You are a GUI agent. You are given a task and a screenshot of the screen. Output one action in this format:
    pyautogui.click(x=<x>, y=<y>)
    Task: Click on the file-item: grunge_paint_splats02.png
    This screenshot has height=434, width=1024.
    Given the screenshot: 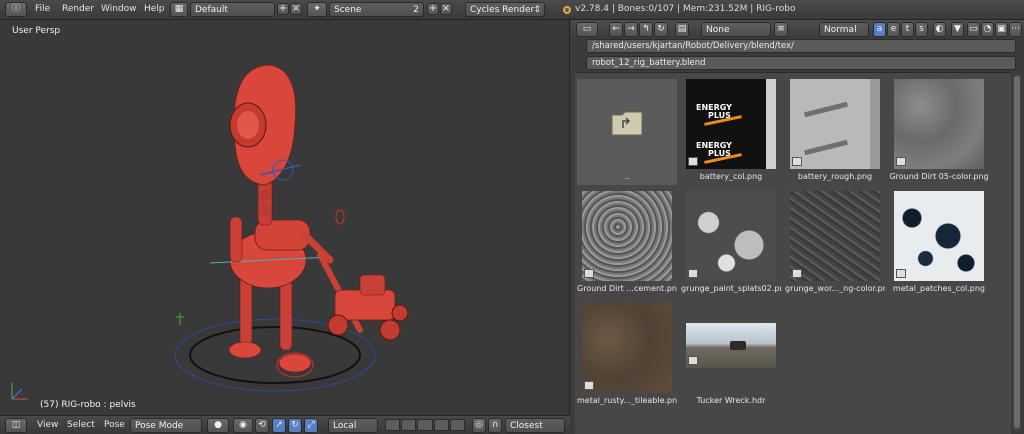 What is the action you would take?
    pyautogui.click(x=731, y=243)
    